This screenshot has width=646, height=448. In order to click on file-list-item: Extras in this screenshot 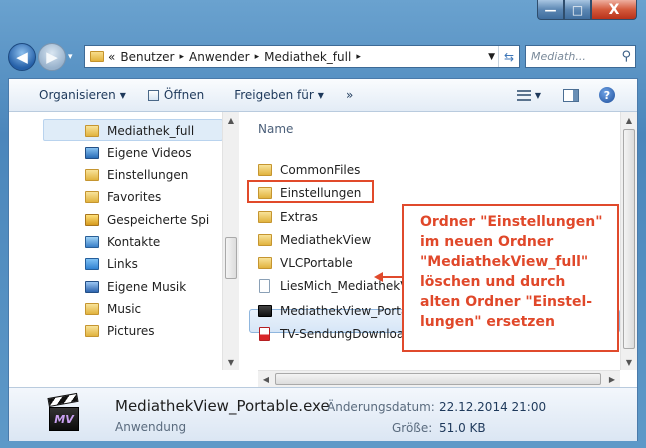, I will do `click(288, 217)`.